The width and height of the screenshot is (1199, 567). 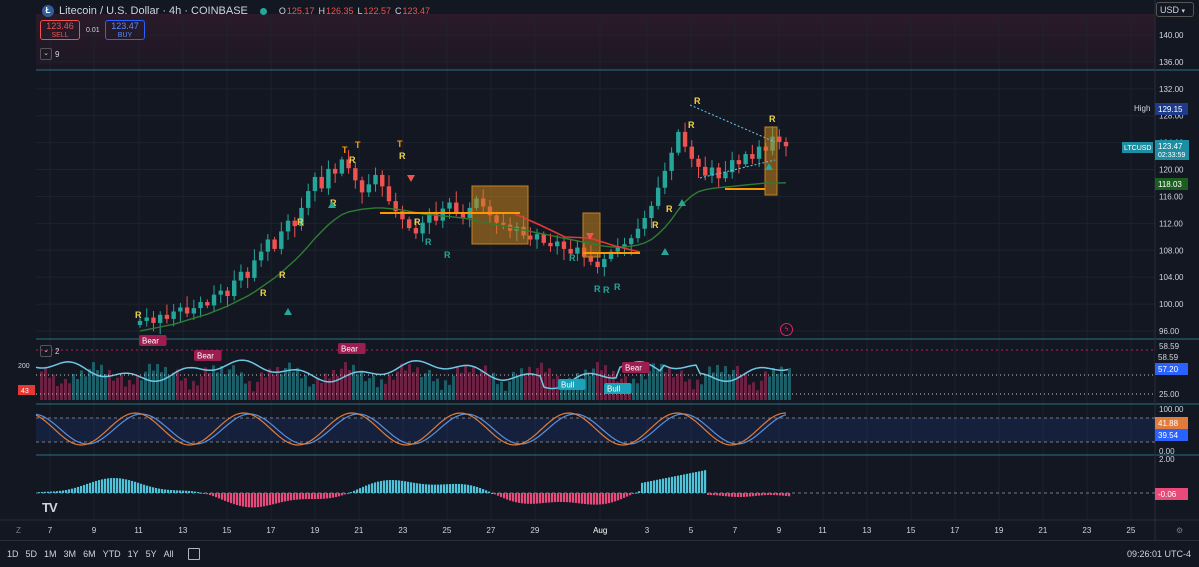 What do you see at coordinates (374, 11) in the screenshot?
I see `ohlc-low: L122.57` at bounding box center [374, 11].